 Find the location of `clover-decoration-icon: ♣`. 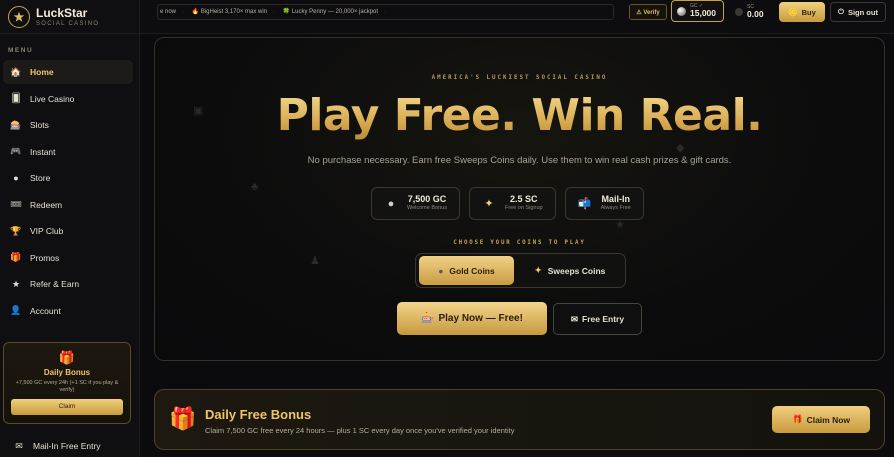

clover-decoration-icon: ♣ is located at coordinates (255, 187).